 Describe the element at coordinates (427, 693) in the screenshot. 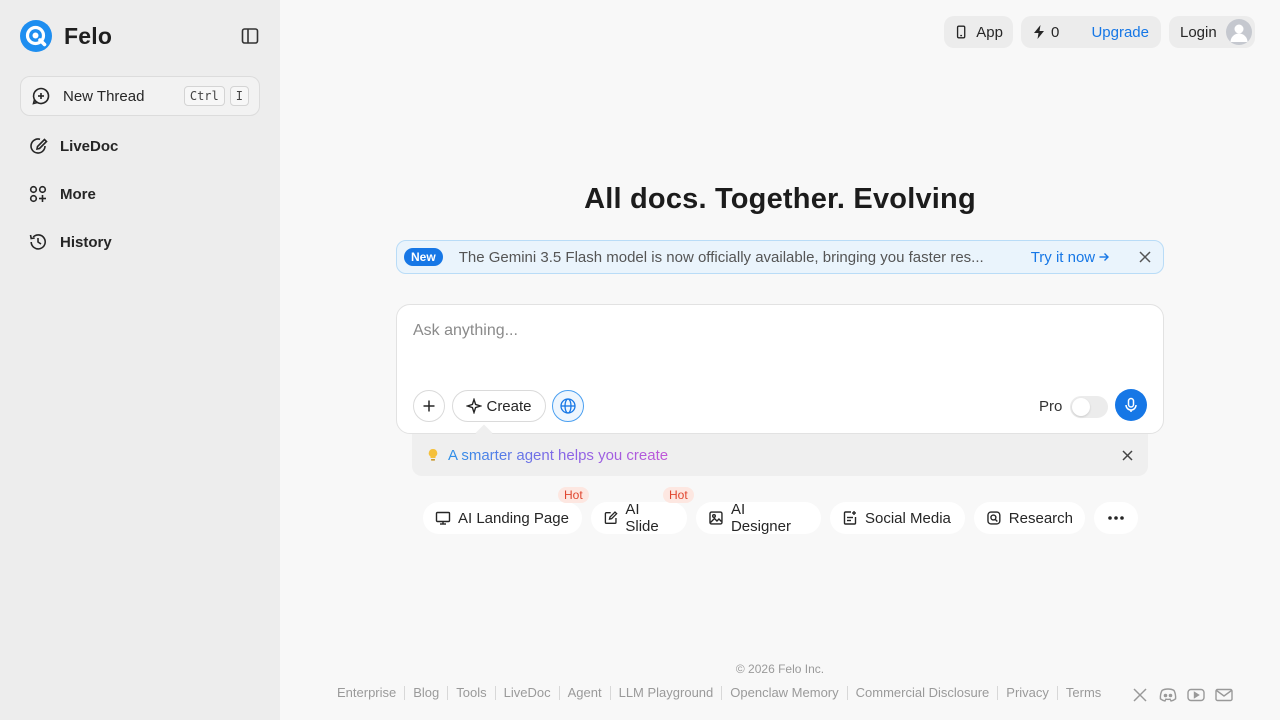

I see `footer-link-blog: Blog` at that location.